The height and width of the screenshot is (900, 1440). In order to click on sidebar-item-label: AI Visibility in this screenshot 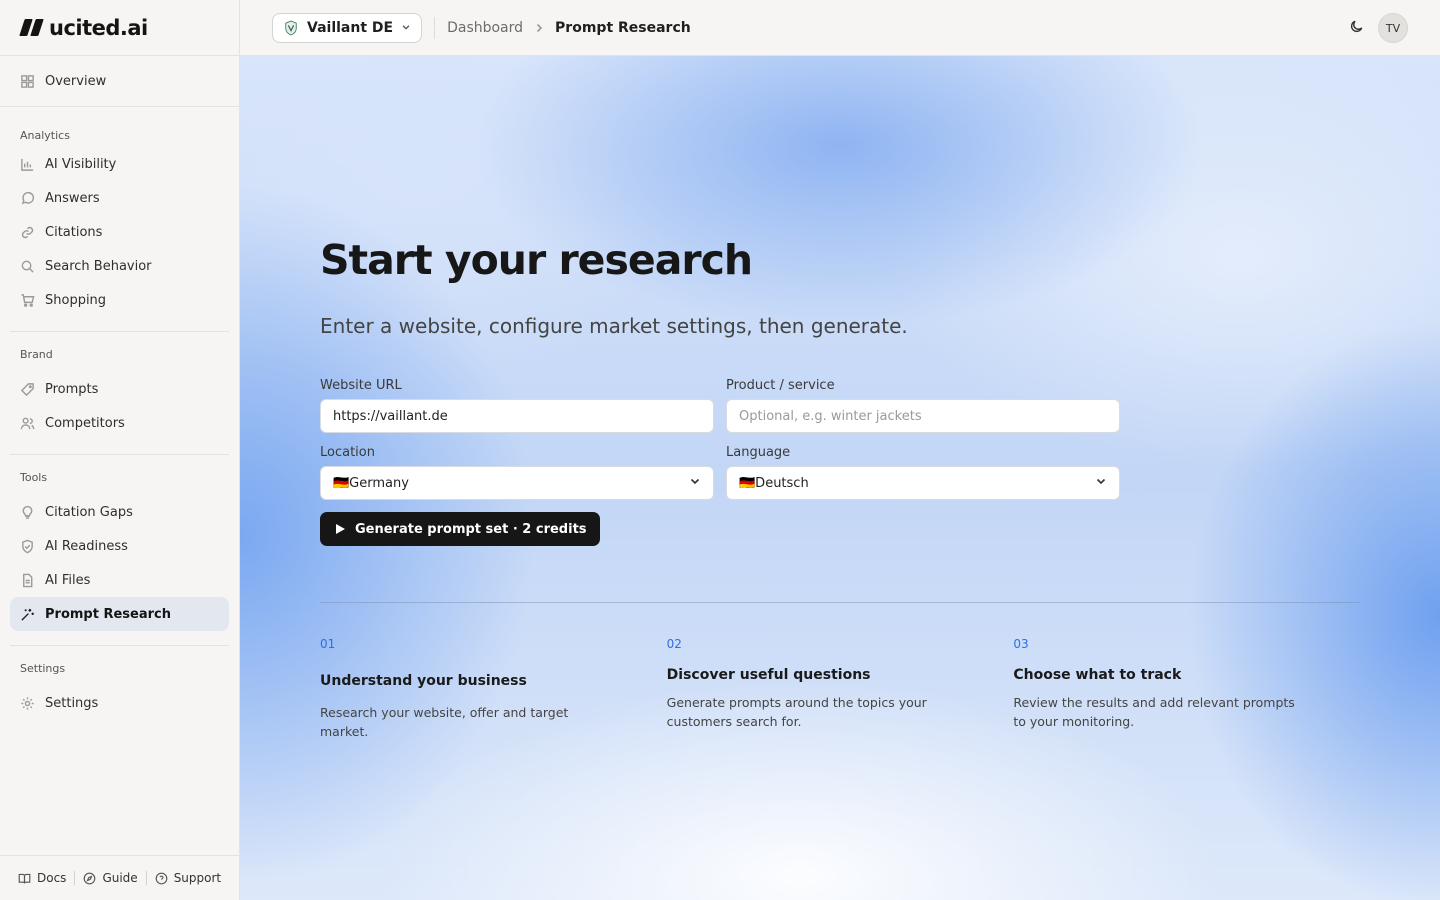, I will do `click(81, 164)`.